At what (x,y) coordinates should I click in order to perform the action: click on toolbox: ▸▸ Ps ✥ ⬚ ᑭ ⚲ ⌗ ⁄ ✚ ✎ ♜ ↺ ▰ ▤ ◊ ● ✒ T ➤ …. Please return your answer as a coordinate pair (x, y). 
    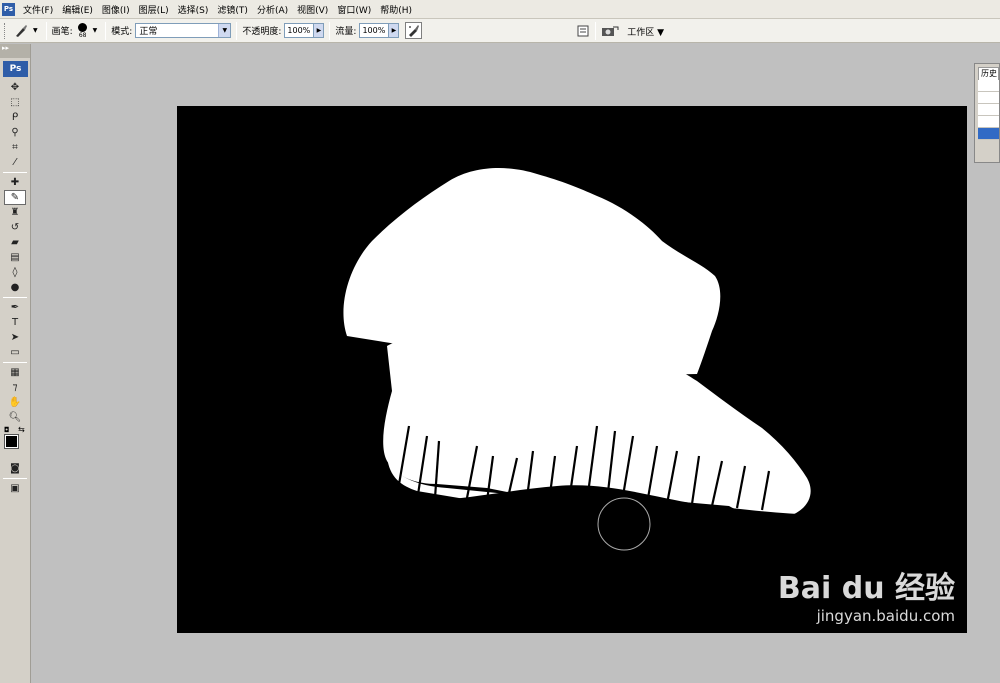
    Looking at the image, I should click on (15, 363).